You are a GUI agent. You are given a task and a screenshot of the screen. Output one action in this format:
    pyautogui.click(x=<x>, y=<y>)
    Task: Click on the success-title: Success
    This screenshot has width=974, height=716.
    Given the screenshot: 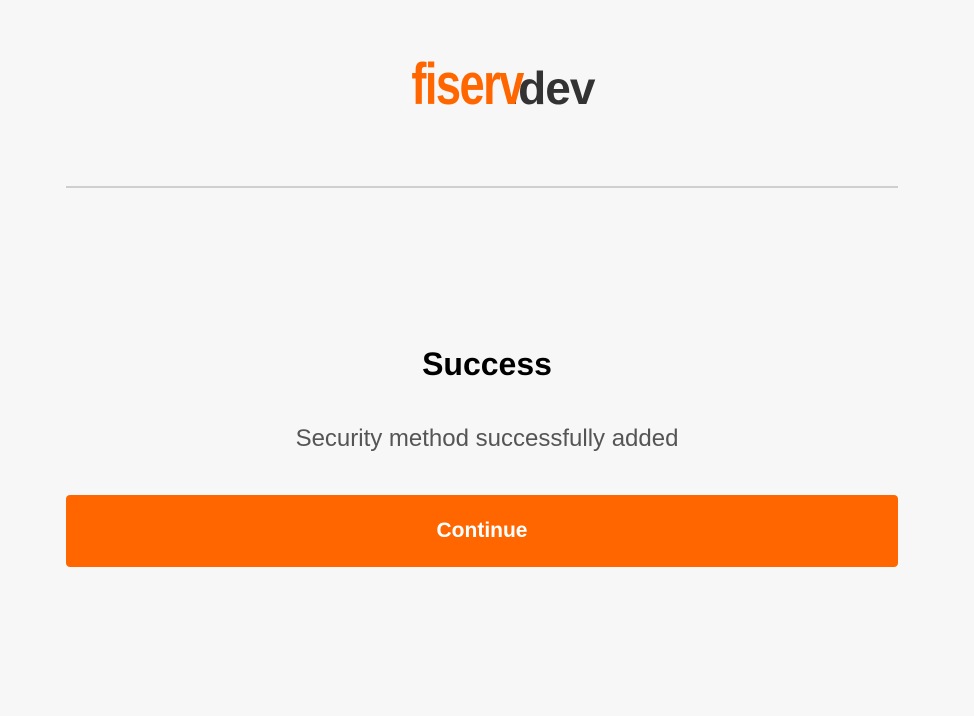 What is the action you would take?
    pyautogui.click(x=487, y=364)
    